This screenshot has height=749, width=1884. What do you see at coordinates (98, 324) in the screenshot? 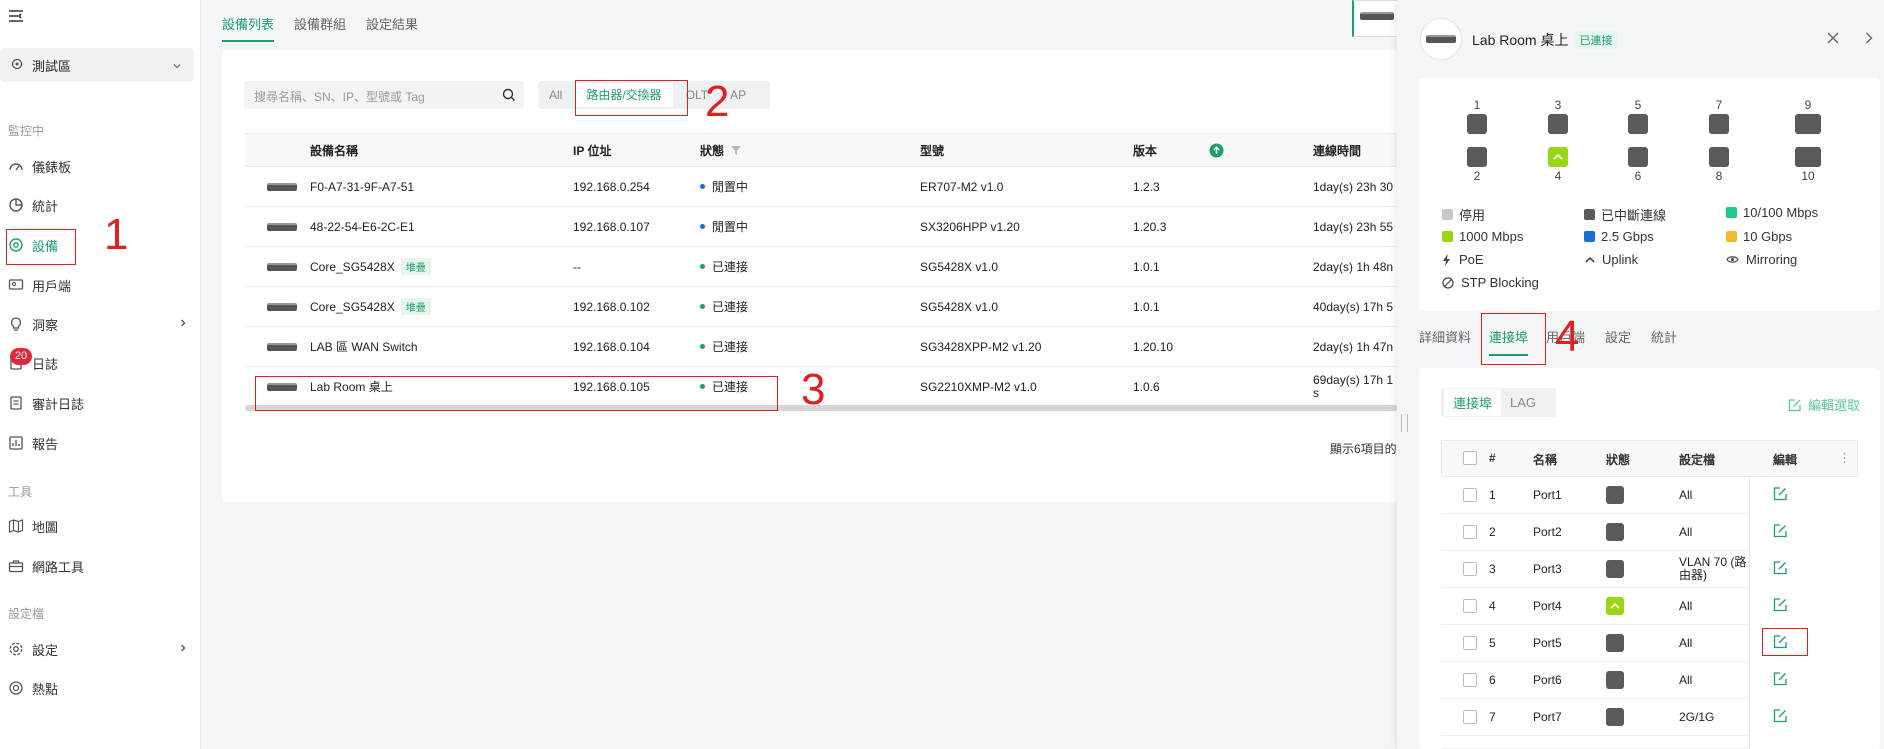
I see `sidebar-item-insight: 洞察` at bounding box center [98, 324].